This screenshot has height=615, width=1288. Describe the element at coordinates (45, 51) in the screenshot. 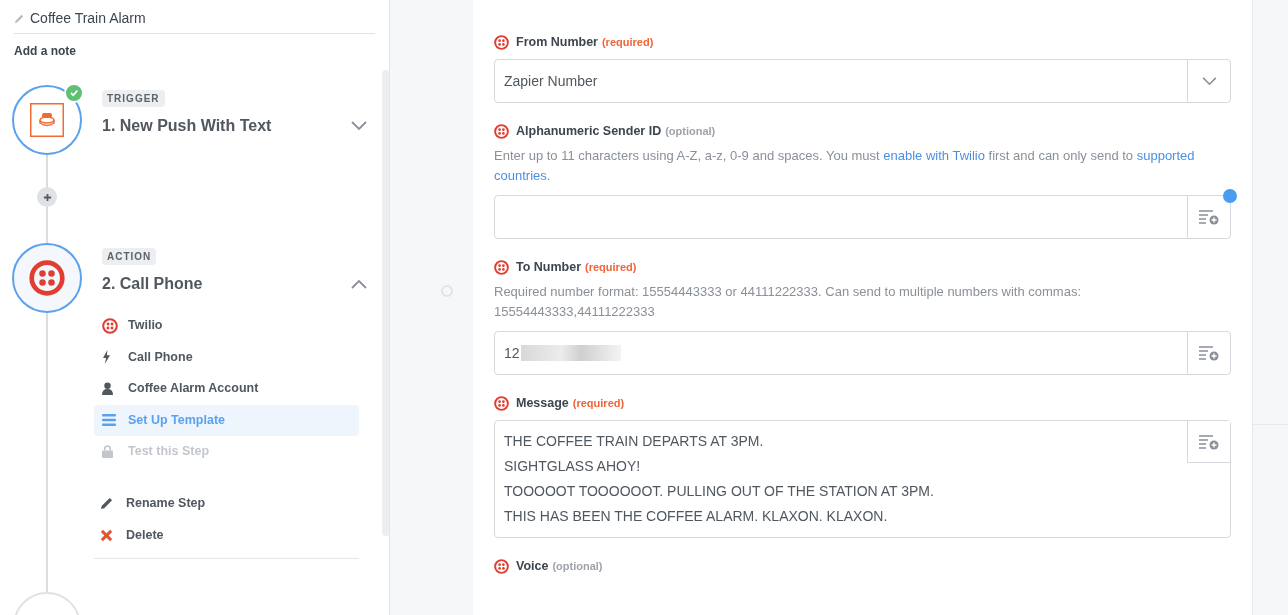

I see `add-note-link: Add a note` at that location.